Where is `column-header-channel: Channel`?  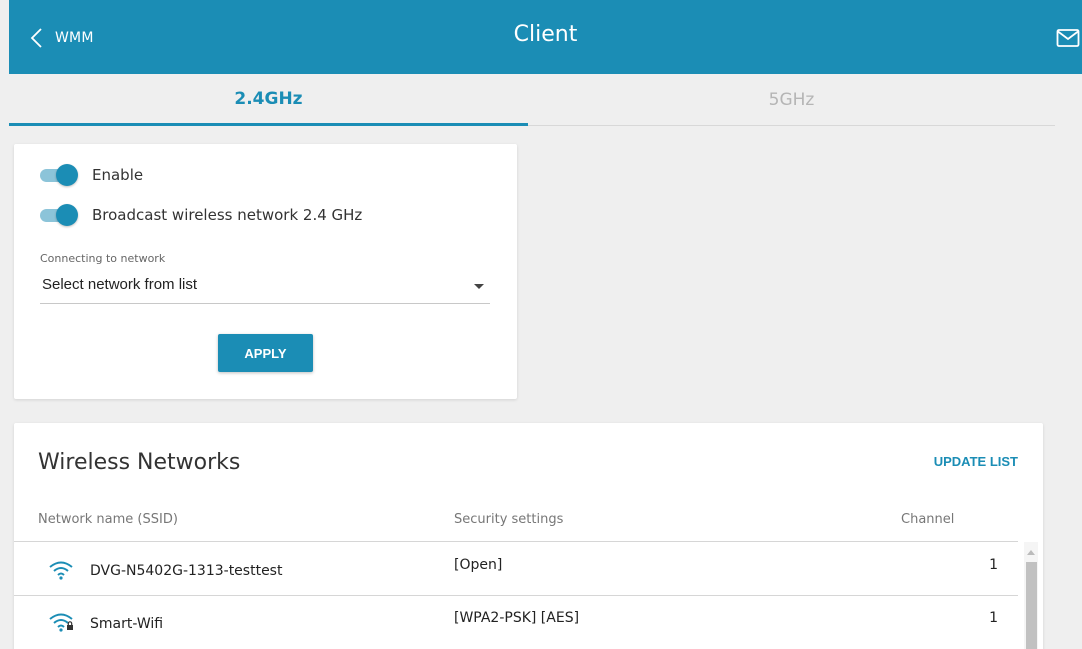
column-header-channel: Channel is located at coordinates (928, 519).